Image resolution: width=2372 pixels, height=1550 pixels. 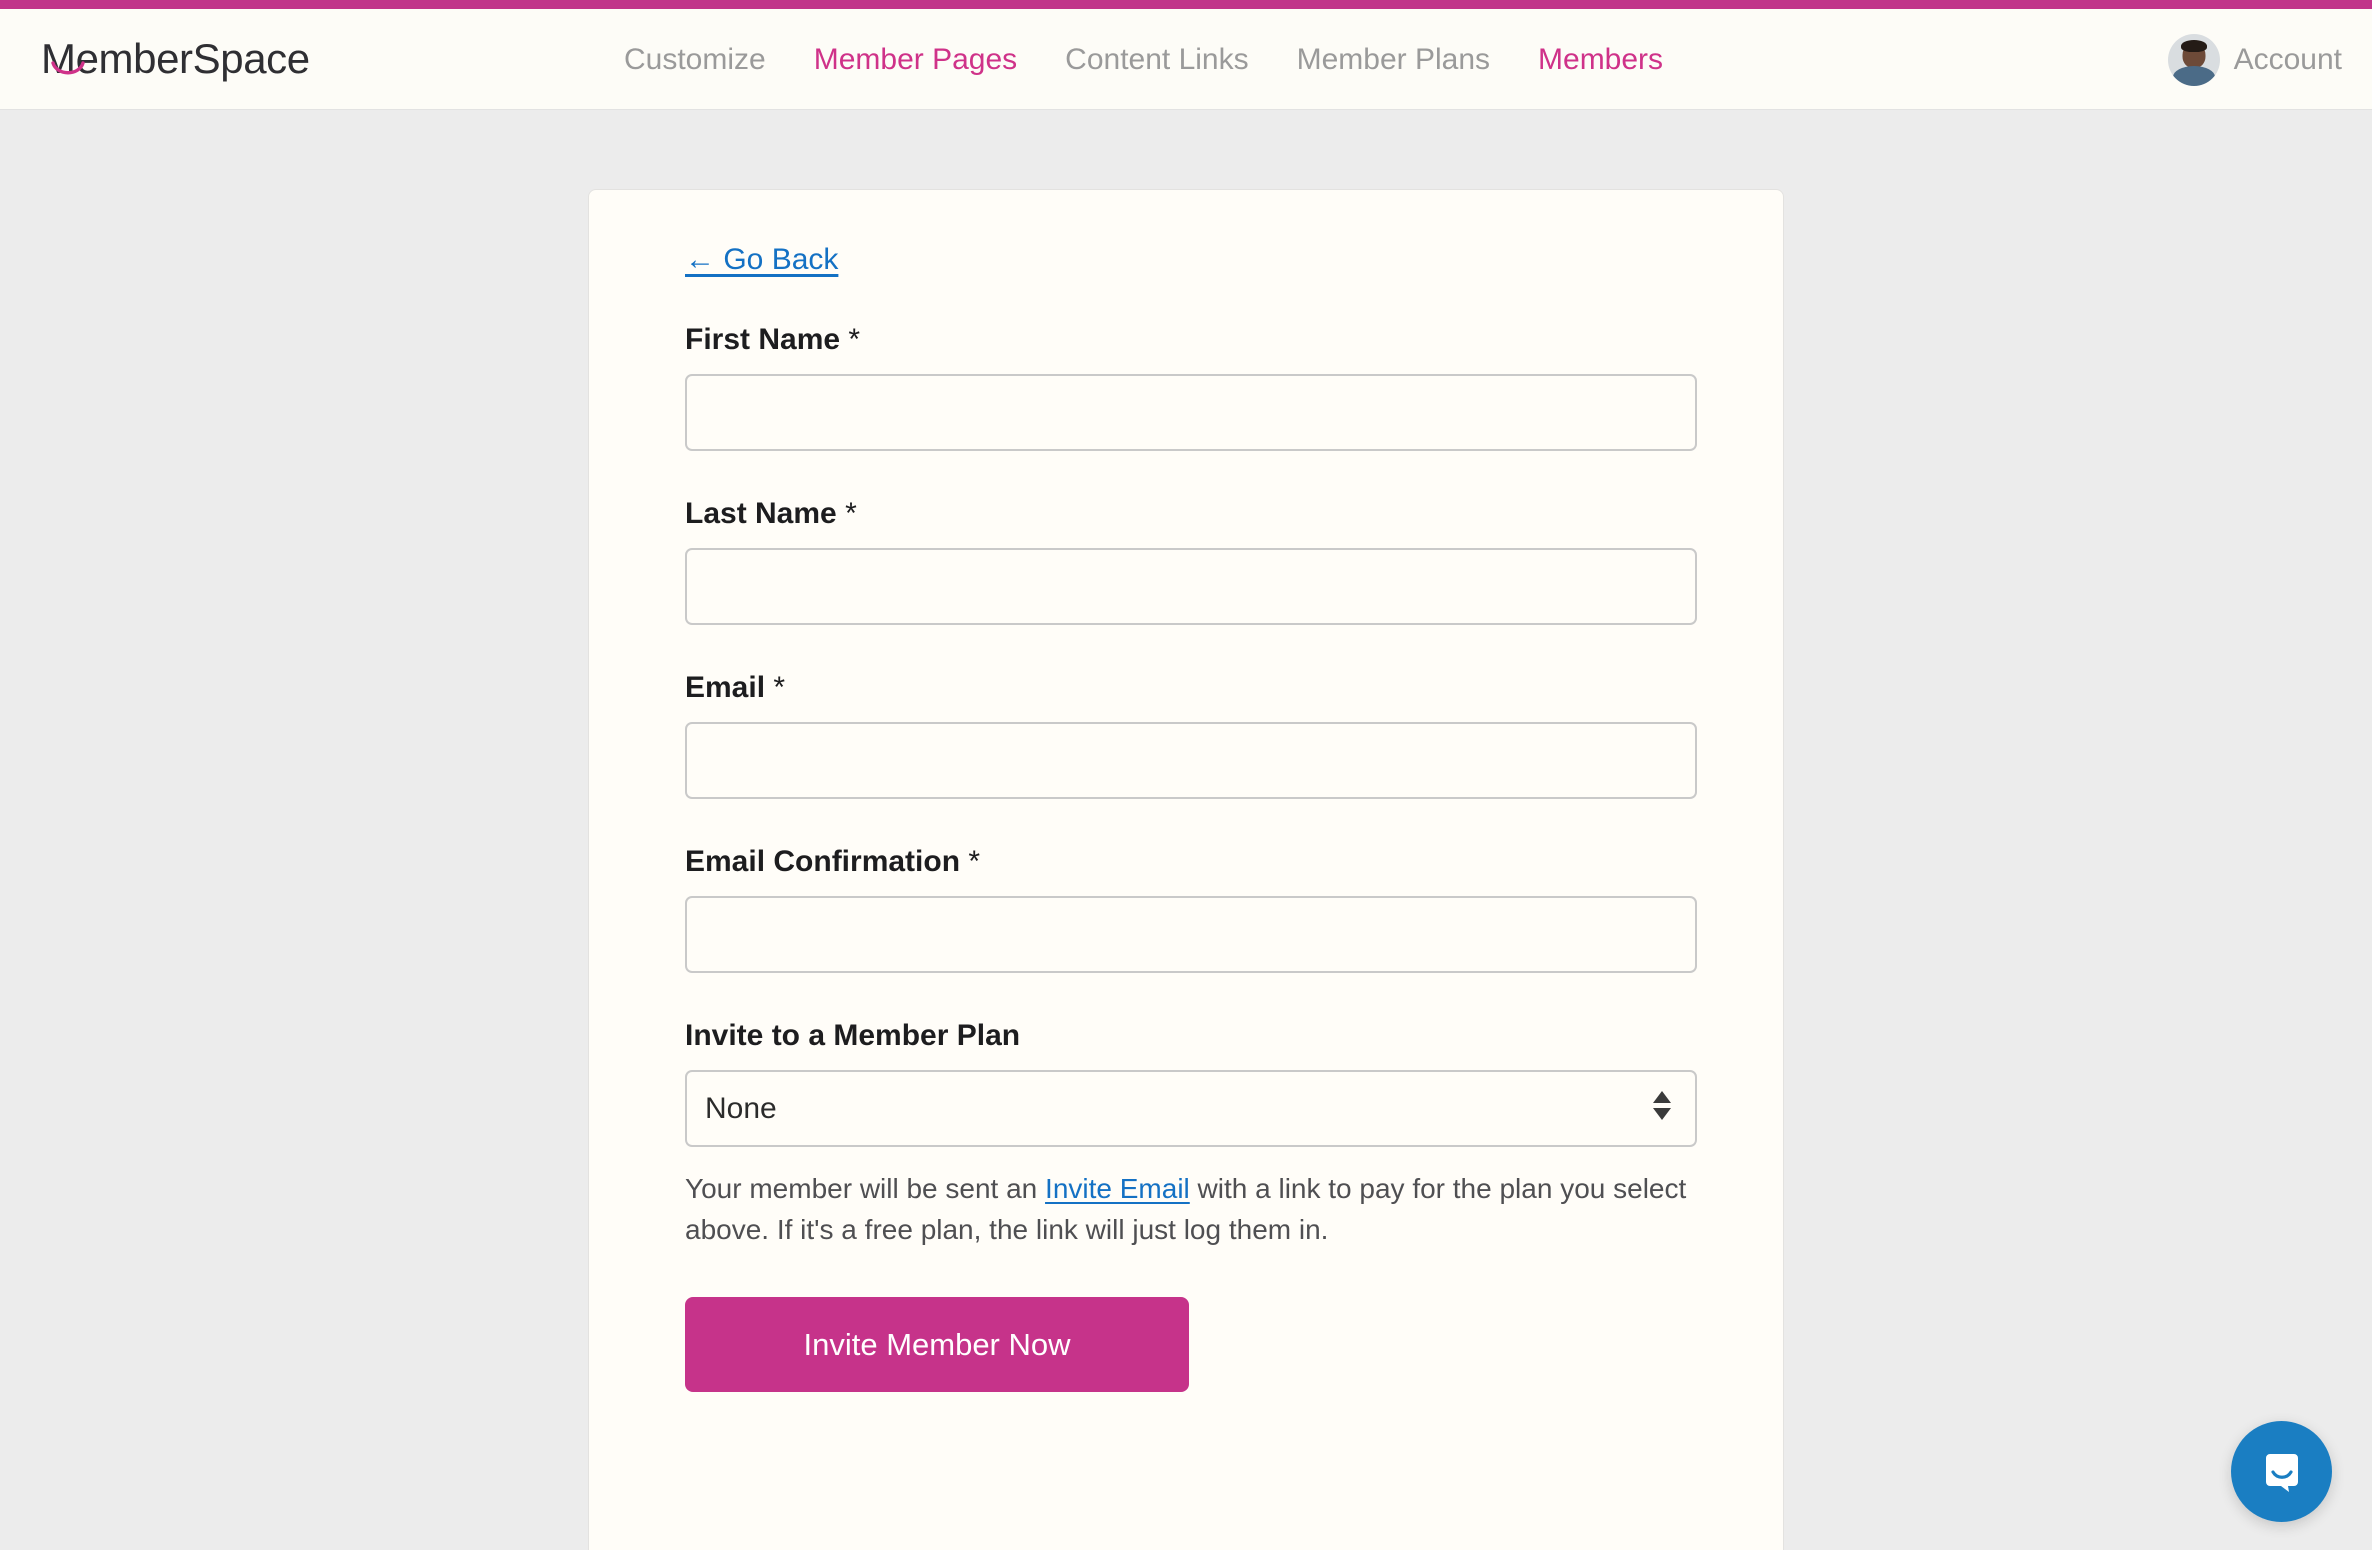 What do you see at coordinates (761, 259) in the screenshot?
I see `go-back-link: ← Go Back` at bounding box center [761, 259].